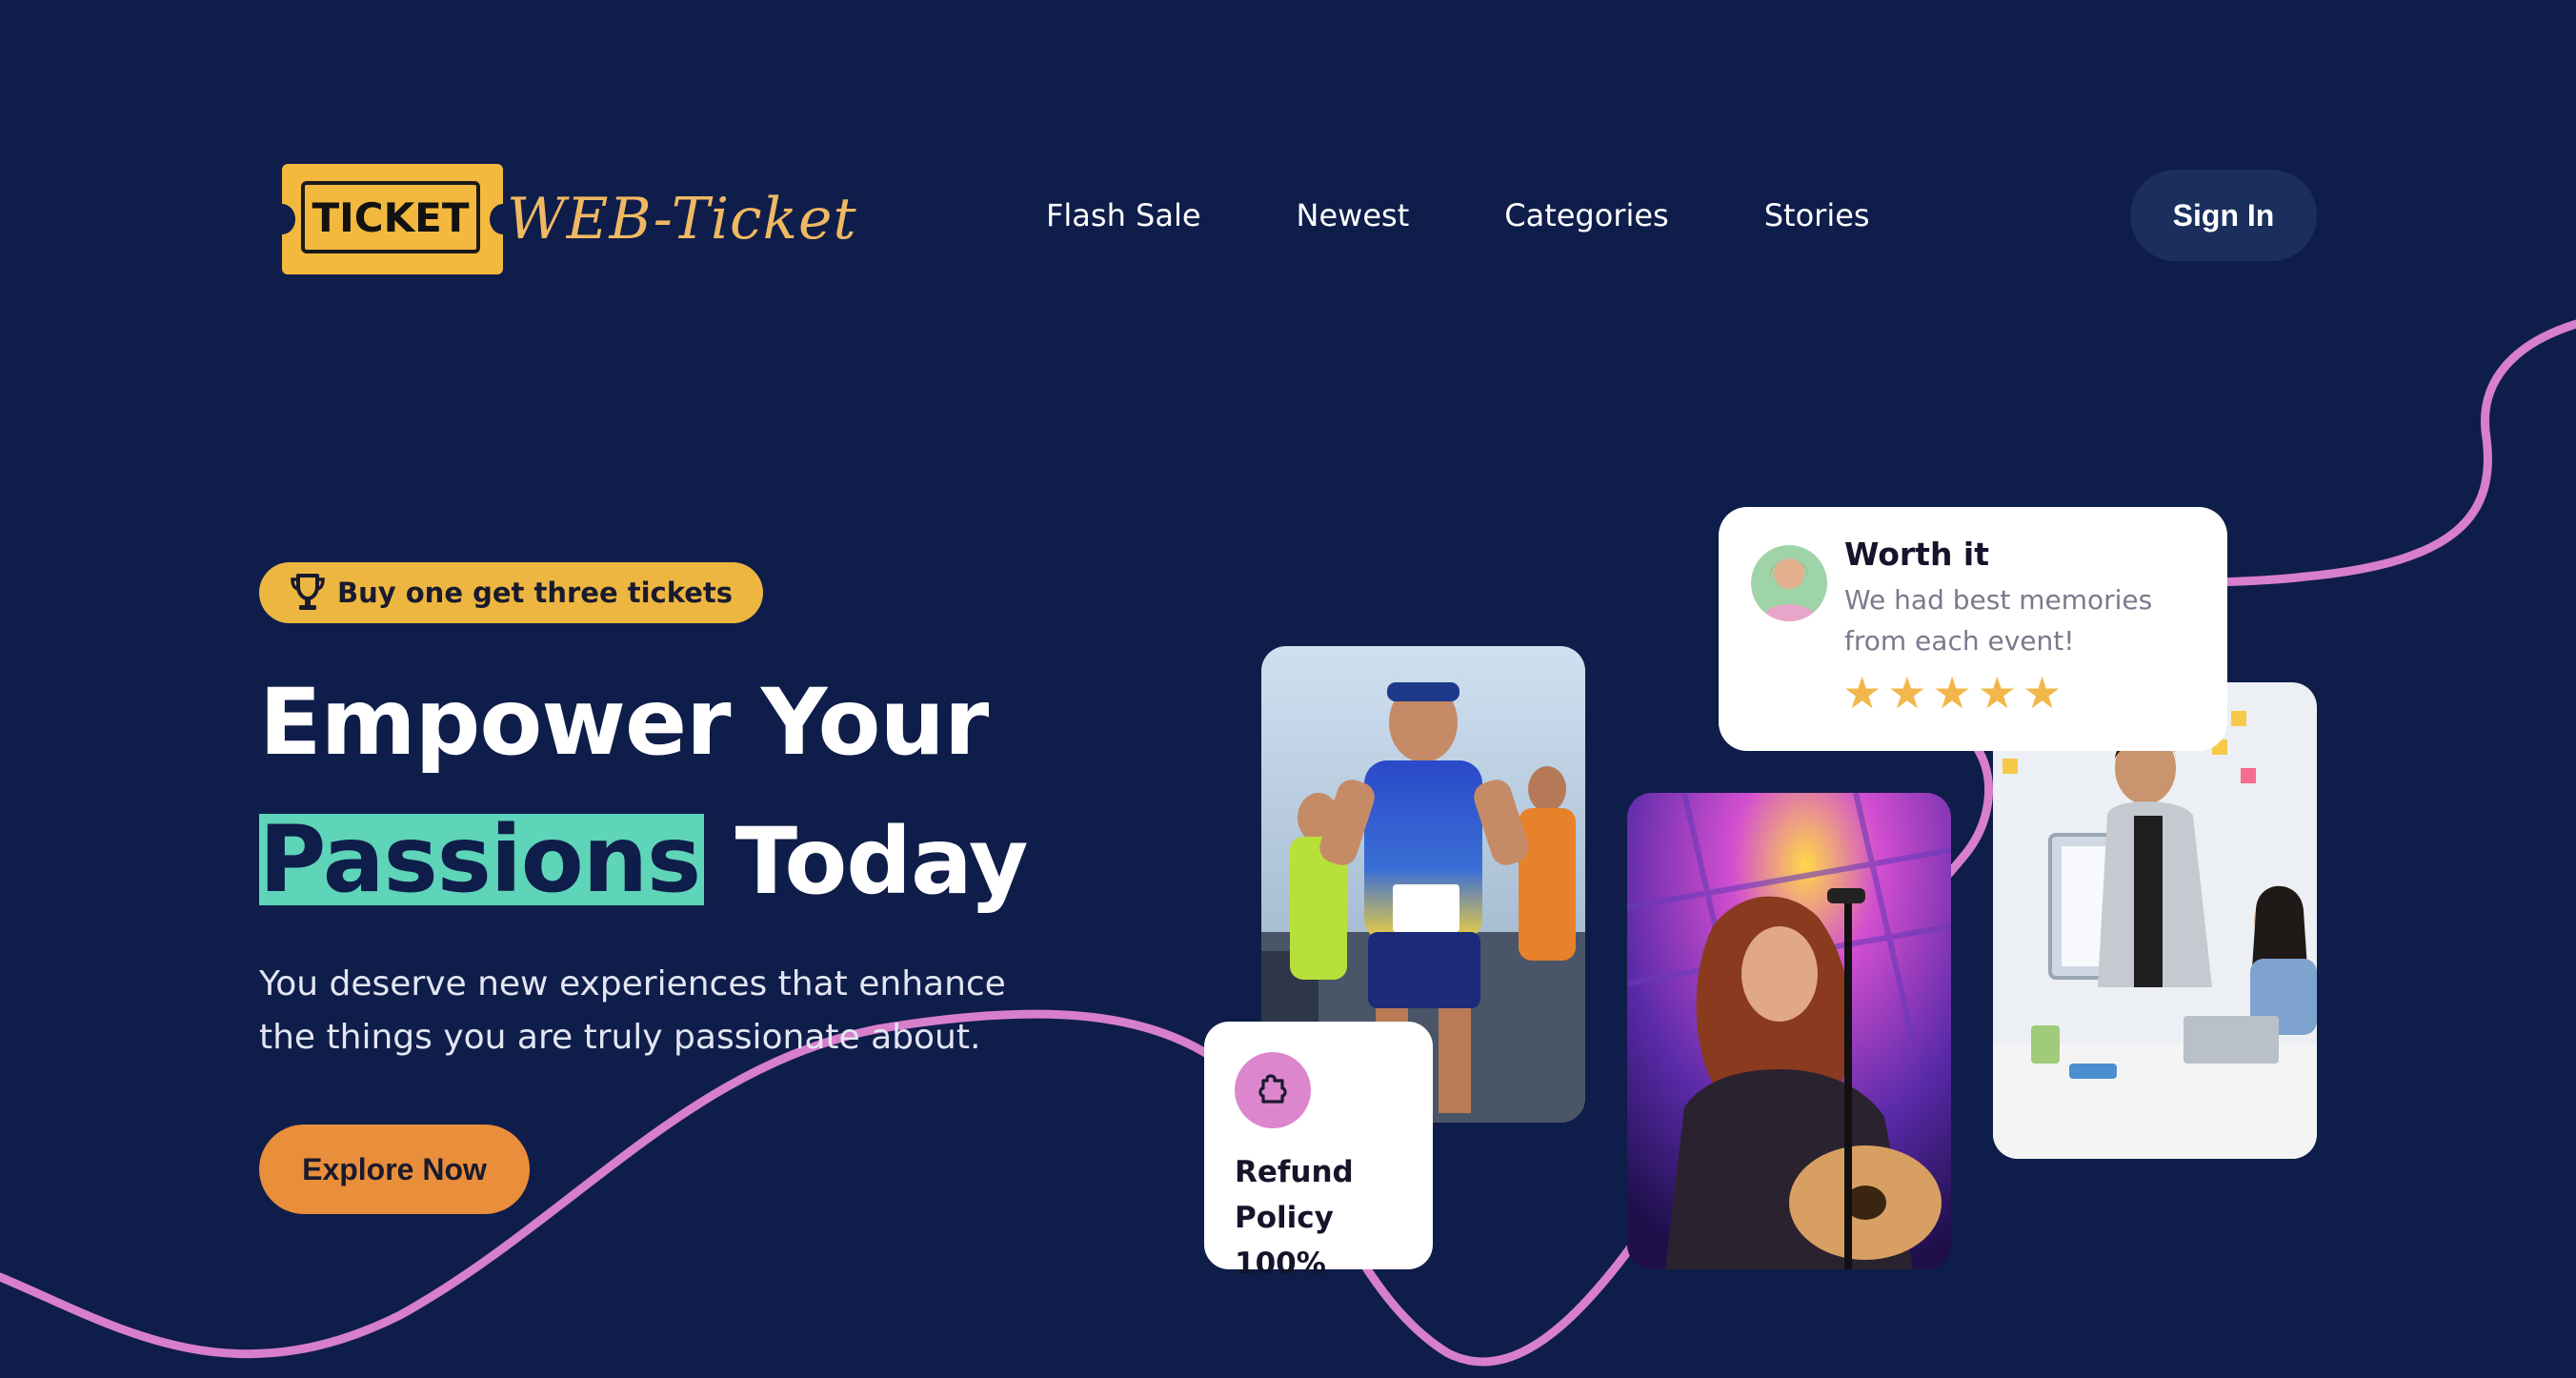  I want to click on promo-text: Buy one get three tickets, so click(536, 593).